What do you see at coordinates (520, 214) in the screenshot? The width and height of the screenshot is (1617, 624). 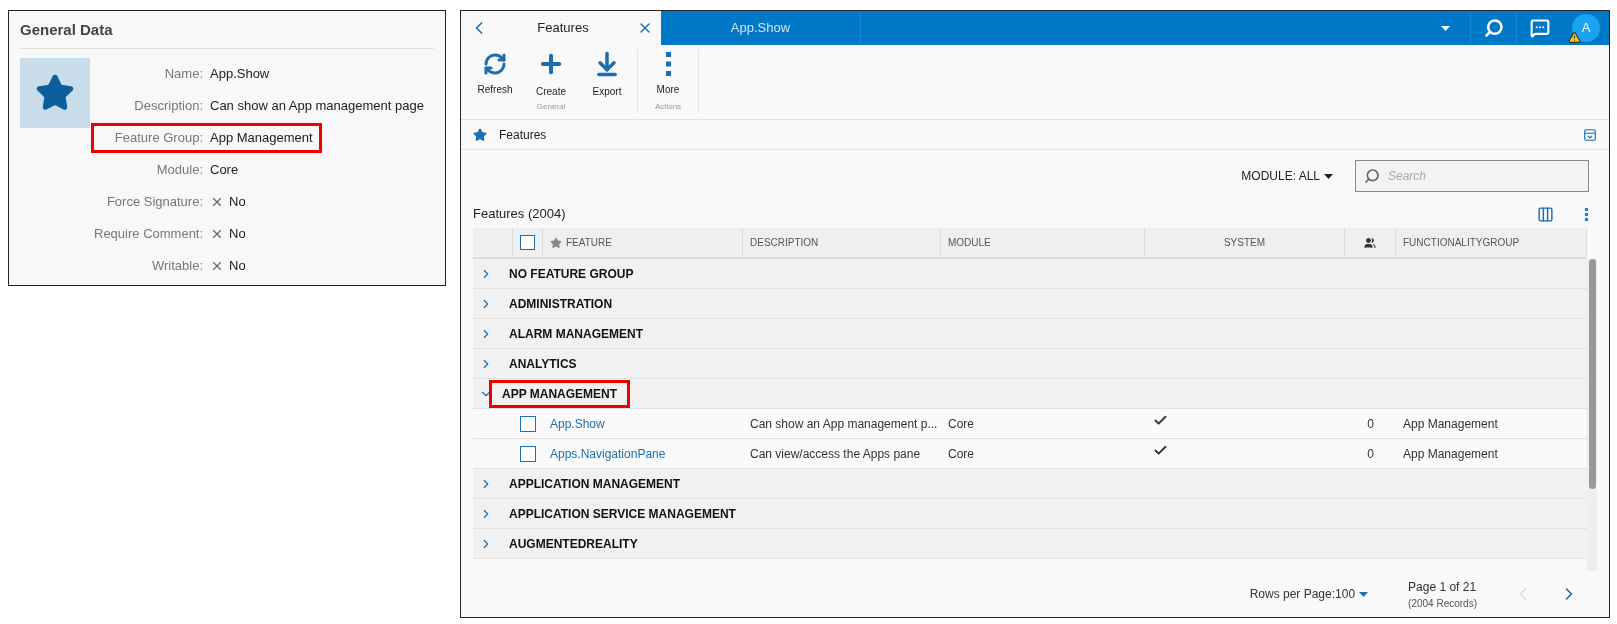 I see `table-title: Features (2004)` at bounding box center [520, 214].